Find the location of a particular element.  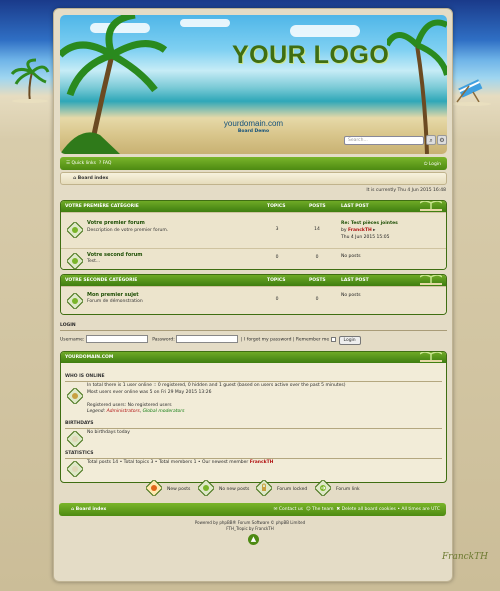

login-icon: ⏻ is located at coordinates (425, 164).